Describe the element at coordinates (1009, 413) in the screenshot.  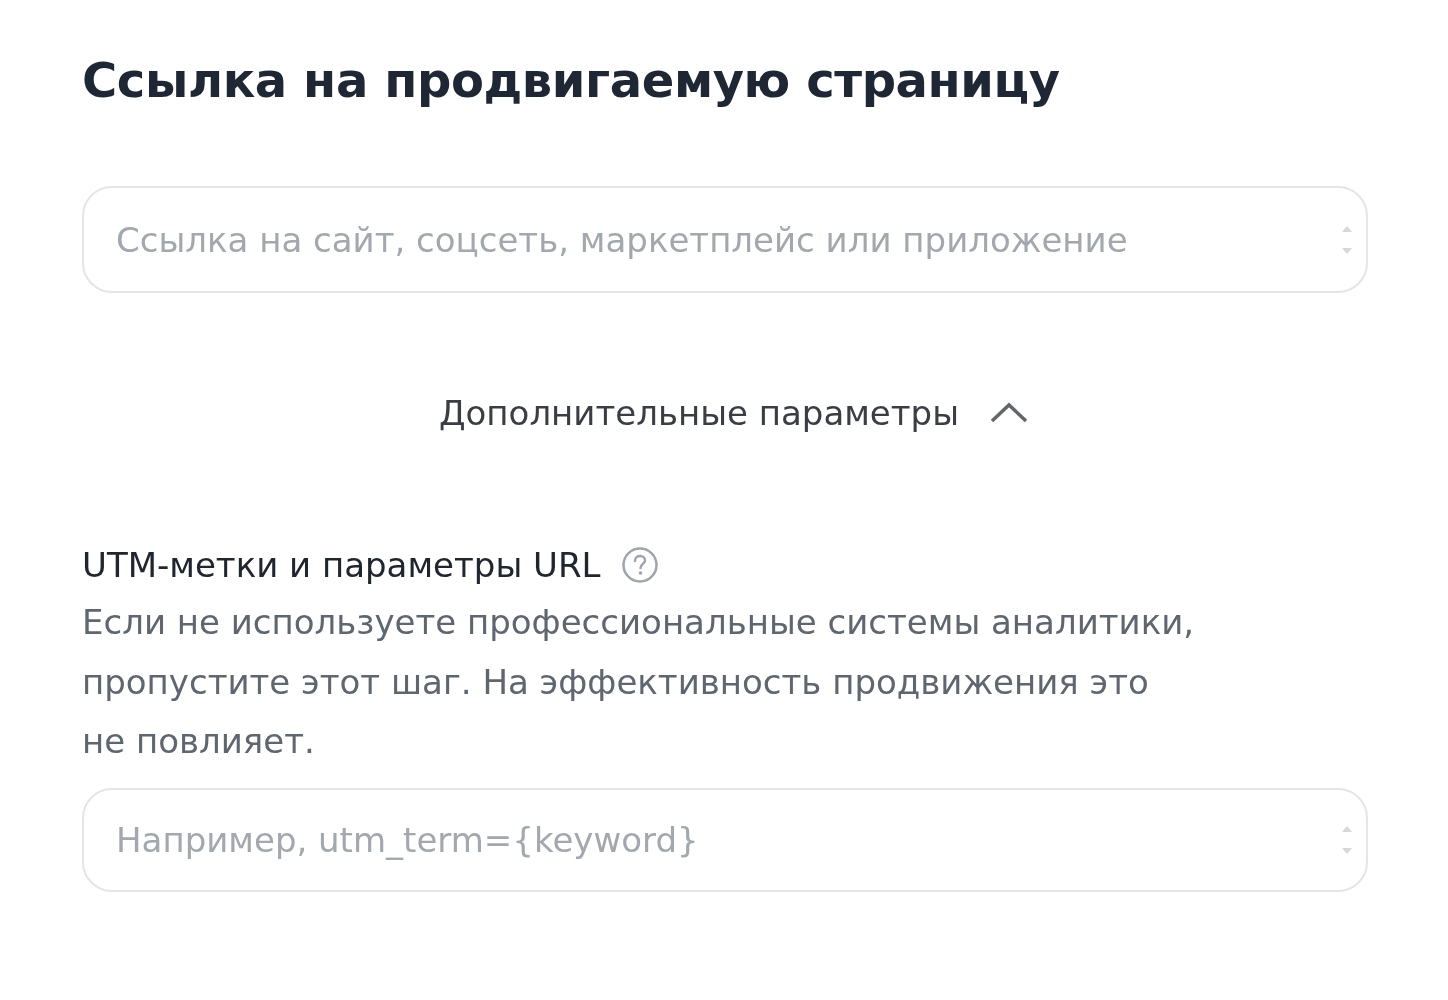
I see `chevron-icon` at that location.